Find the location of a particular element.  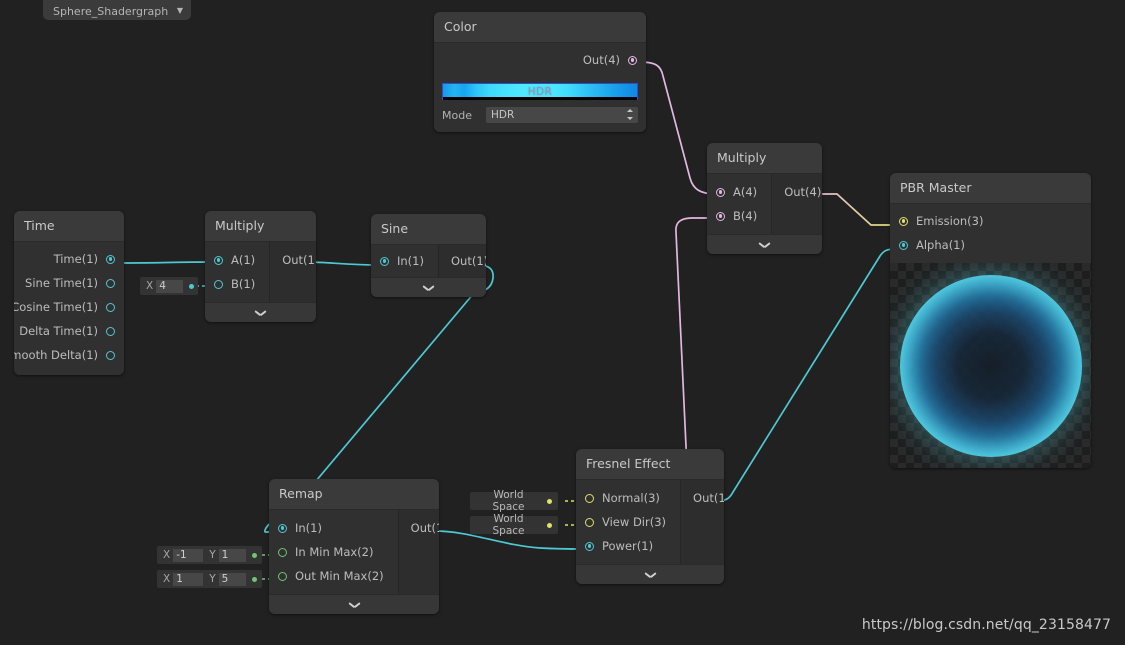

port-remap-in1: In(1) is located at coordinates (333, 528).